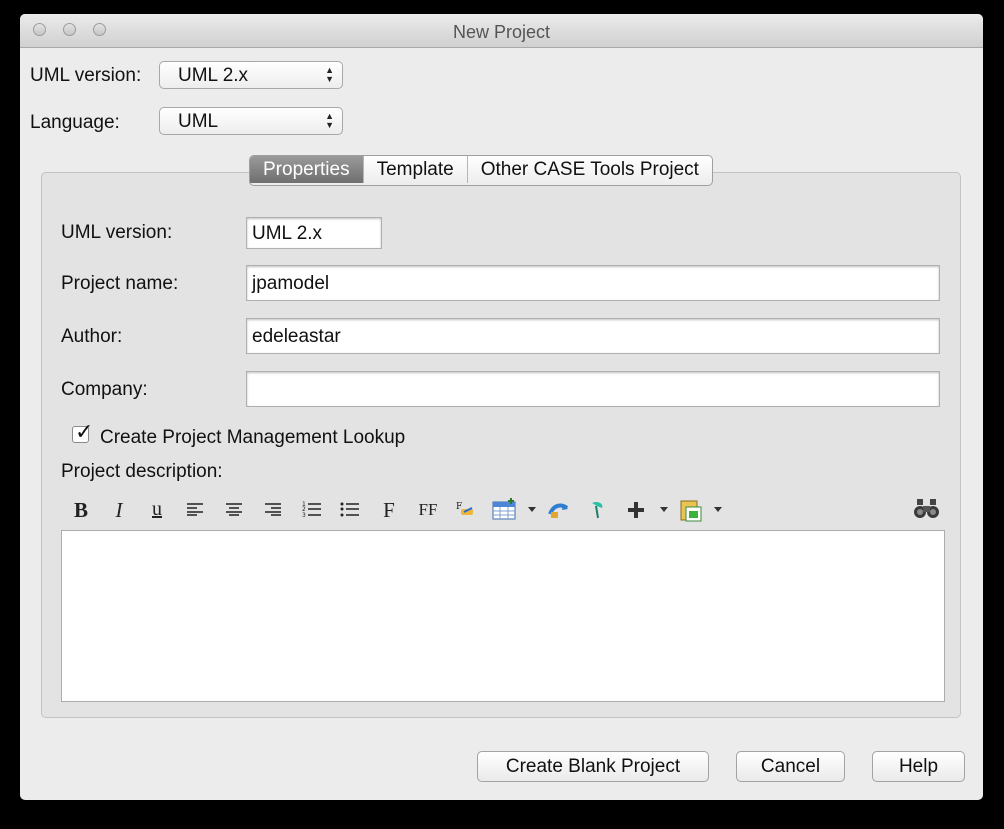  I want to click on underline-icon: u, so click(157, 510).